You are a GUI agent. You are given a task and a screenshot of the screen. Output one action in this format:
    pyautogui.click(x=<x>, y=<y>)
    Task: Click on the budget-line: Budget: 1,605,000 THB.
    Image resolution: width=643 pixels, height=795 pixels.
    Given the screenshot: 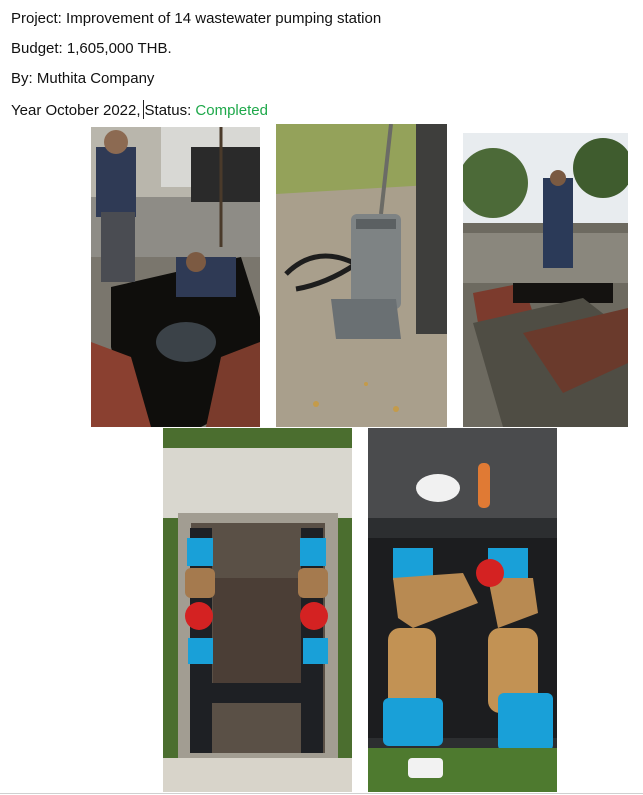 What is the action you would take?
    pyautogui.click(x=91, y=49)
    